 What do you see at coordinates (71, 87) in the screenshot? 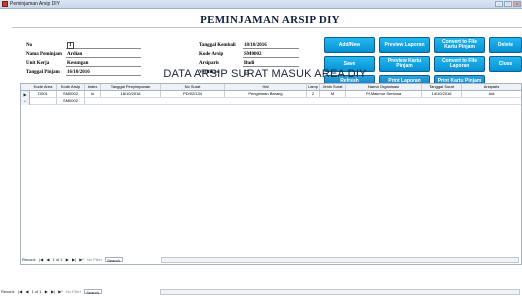
I see `column-header: Kode Arsip` at bounding box center [71, 87].